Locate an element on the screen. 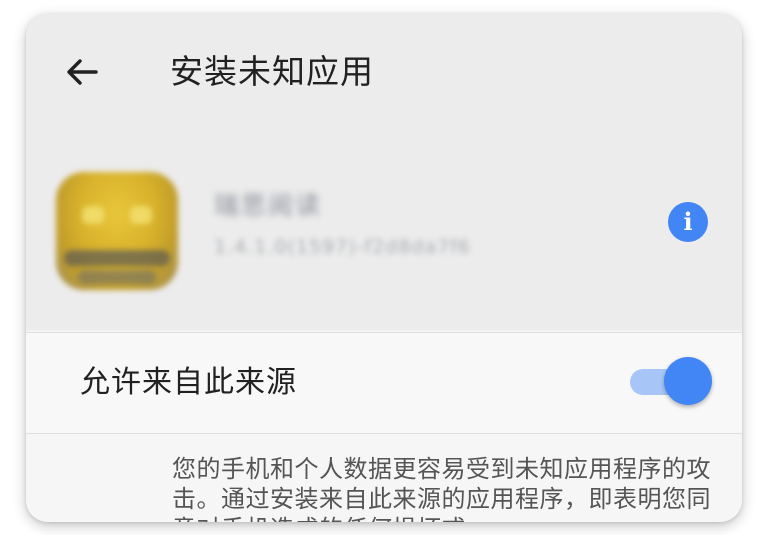 The height and width of the screenshot is (535, 765). back-arrow-icon is located at coordinates (82, 72).